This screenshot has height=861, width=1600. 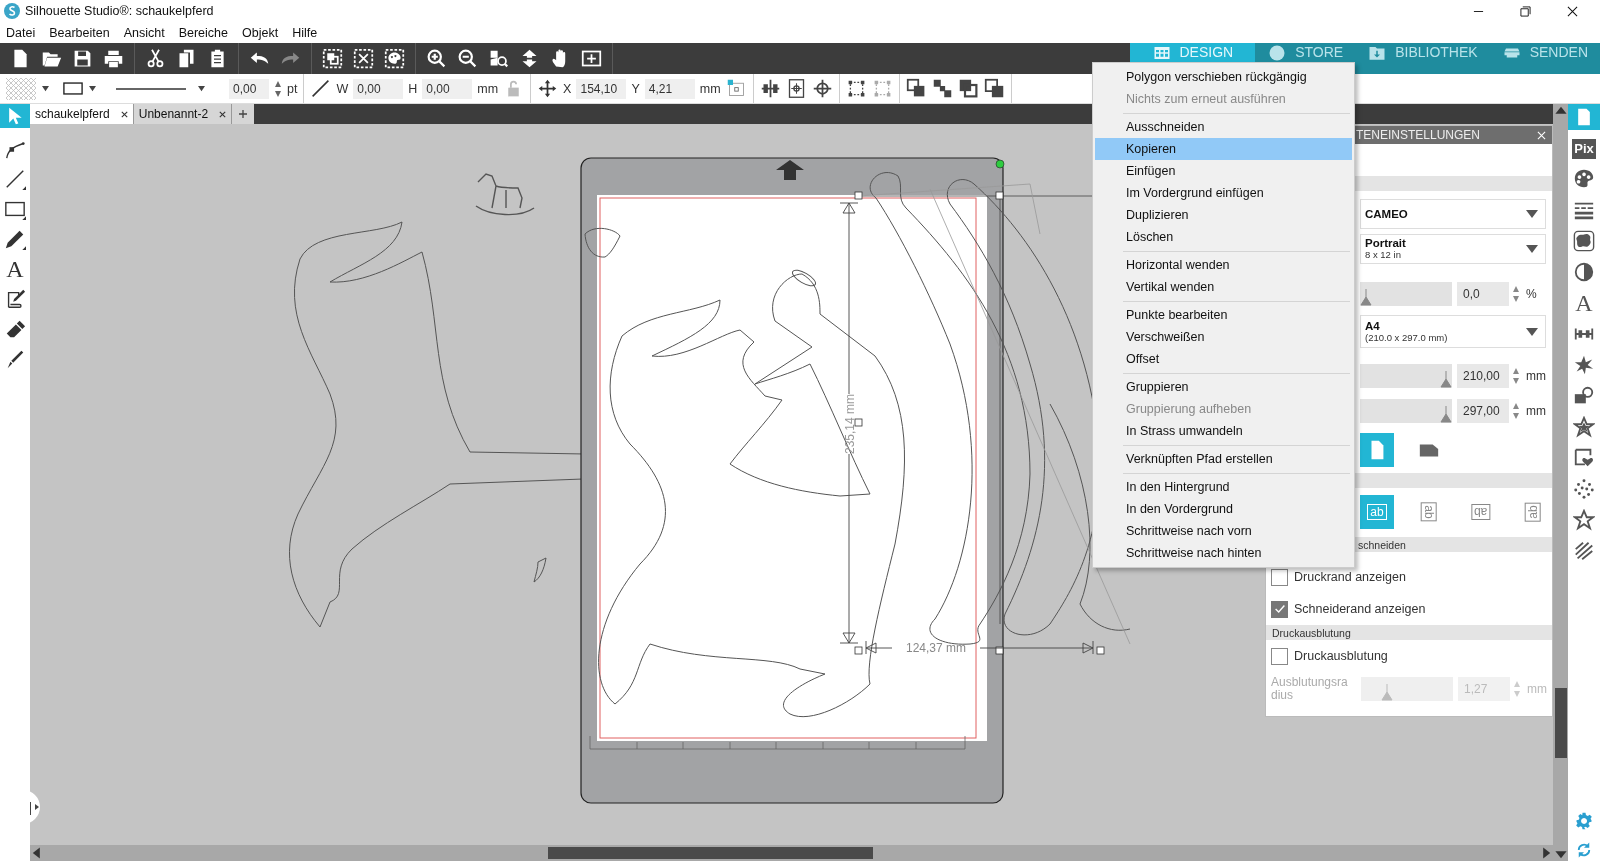 I want to click on width-label: W, so click(x=342, y=88).